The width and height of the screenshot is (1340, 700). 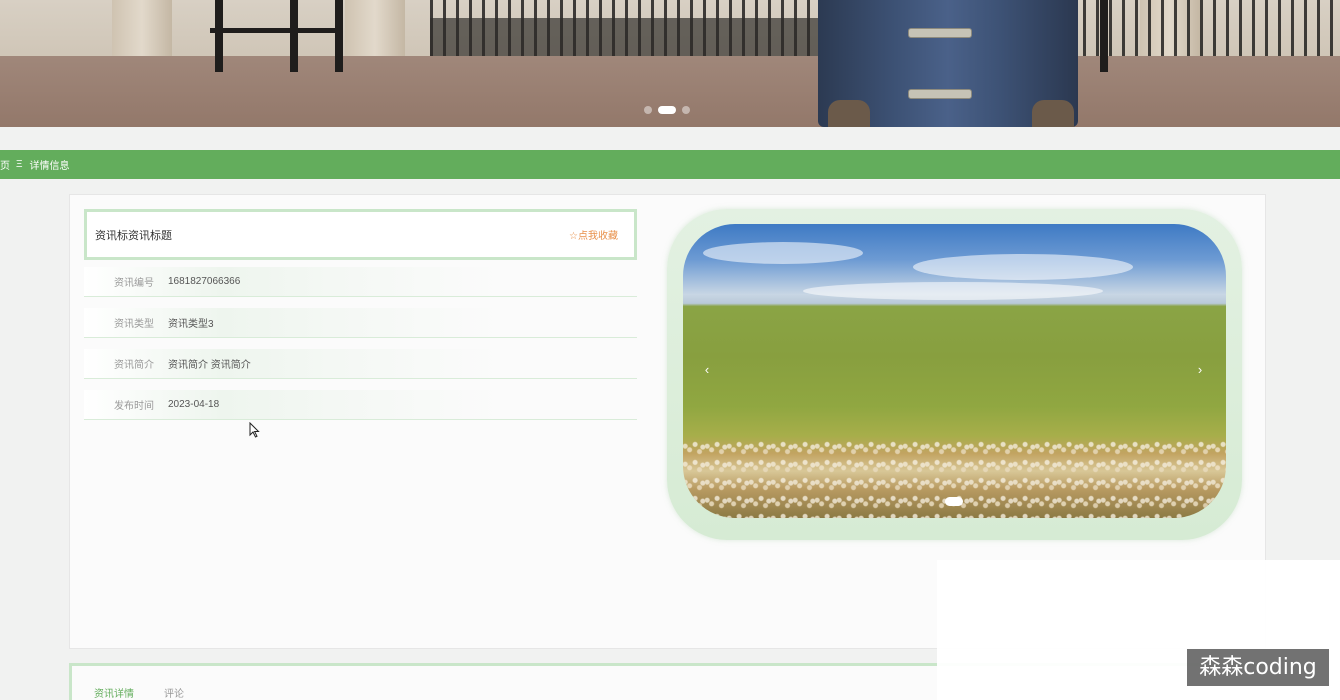 What do you see at coordinates (360, 234) in the screenshot?
I see `detail-title-box: 资讯标资讯标题 ☆点我收藏` at bounding box center [360, 234].